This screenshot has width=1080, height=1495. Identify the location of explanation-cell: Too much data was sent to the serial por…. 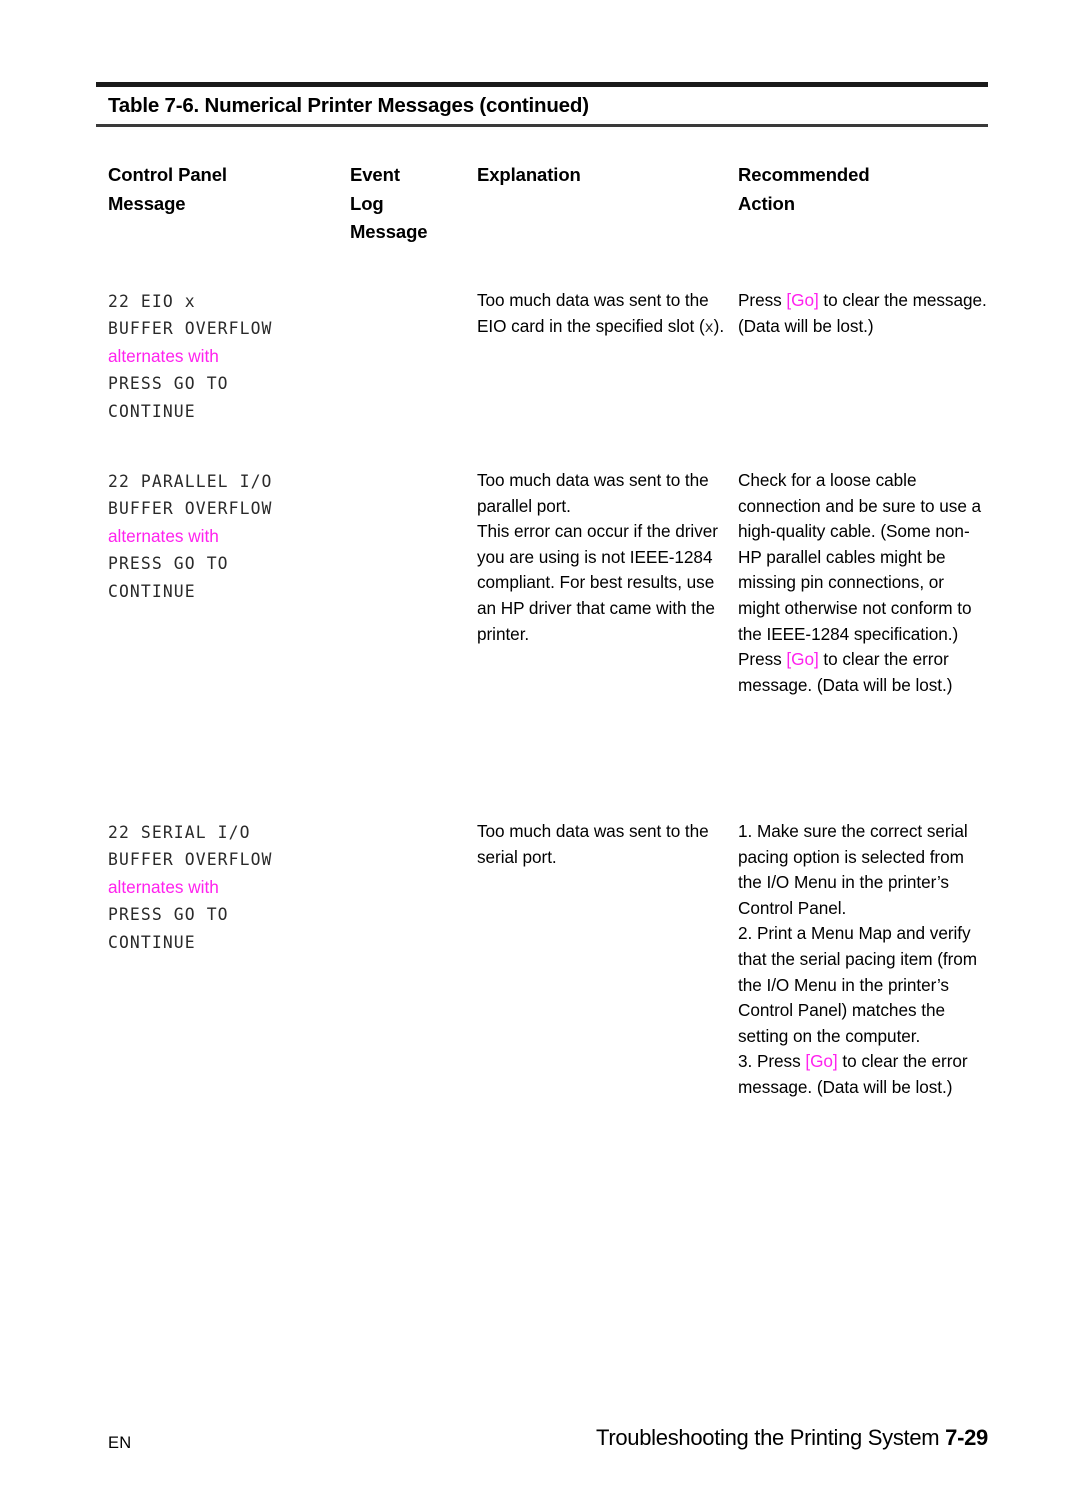
(603, 844).